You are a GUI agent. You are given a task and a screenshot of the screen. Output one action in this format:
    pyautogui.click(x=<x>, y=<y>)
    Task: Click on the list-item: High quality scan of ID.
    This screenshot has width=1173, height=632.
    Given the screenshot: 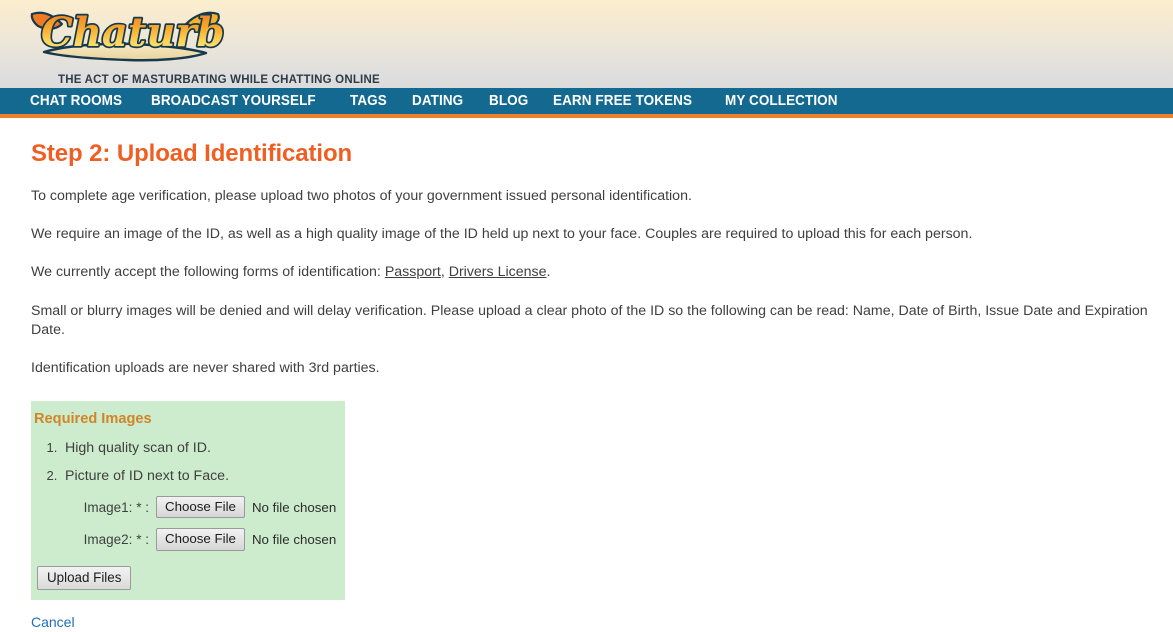 What is the action you would take?
    pyautogui.click(x=203, y=448)
    